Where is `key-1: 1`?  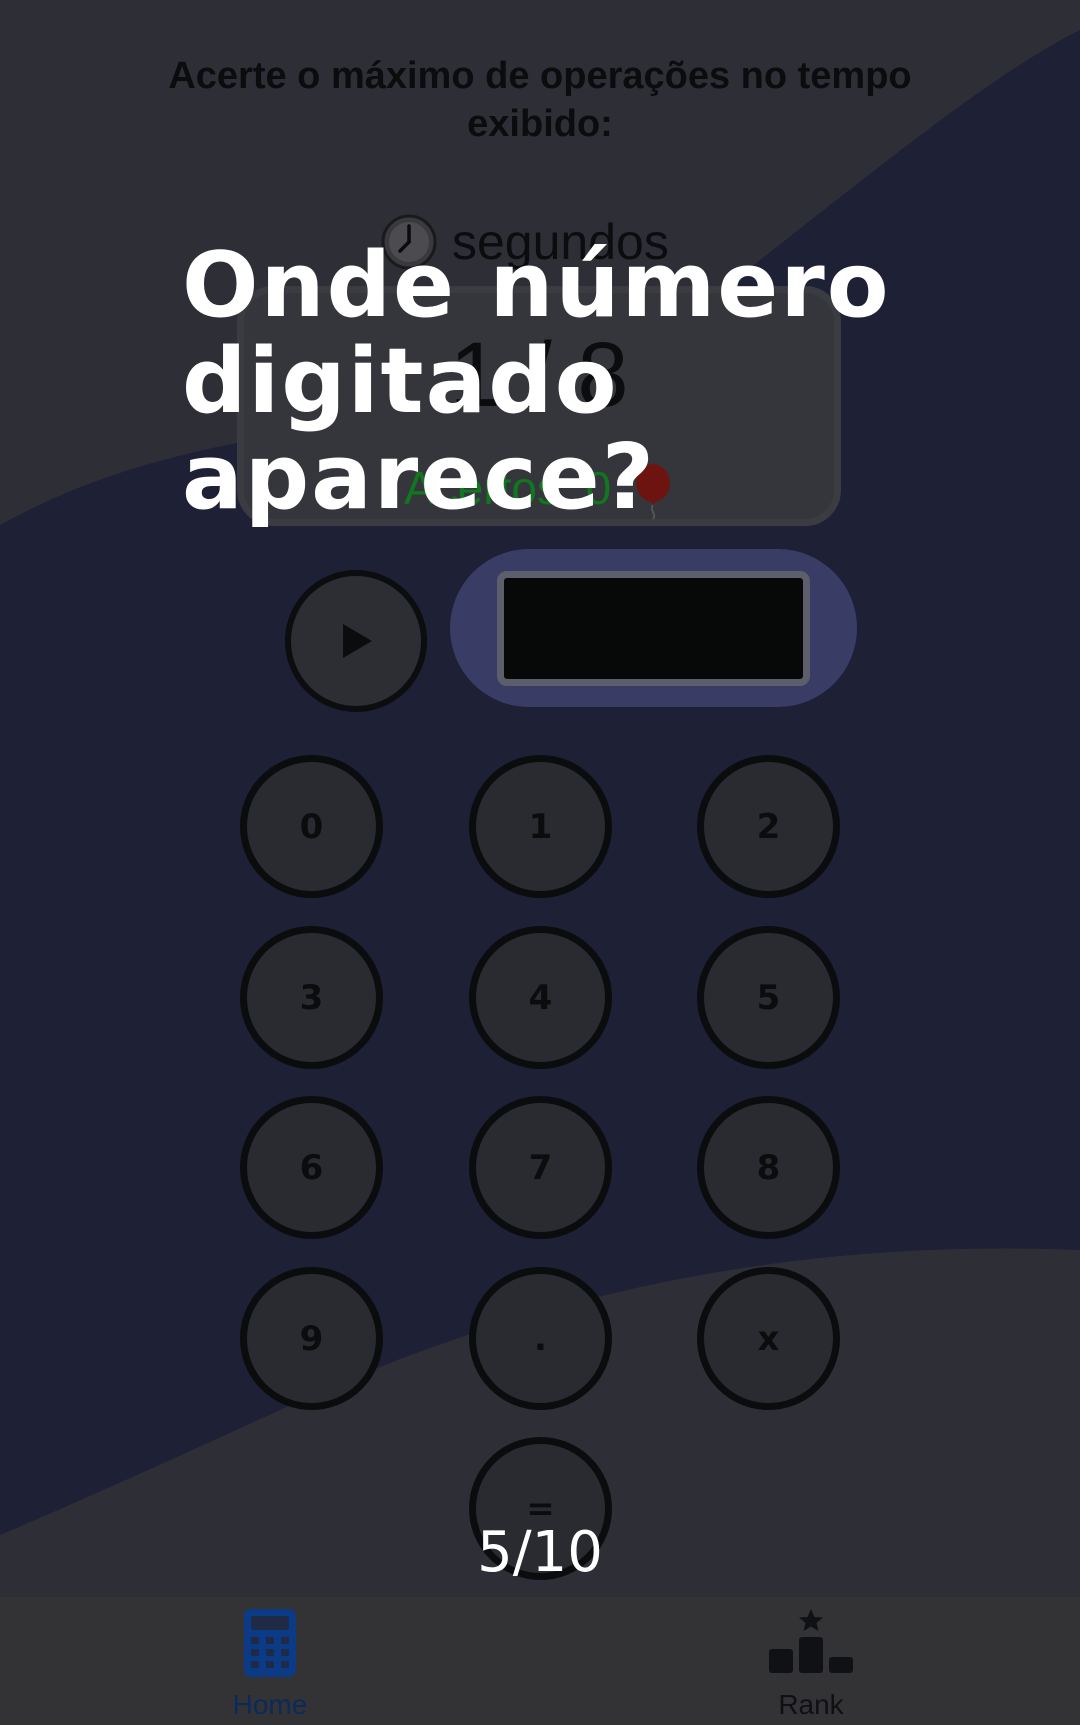
key-1: 1 is located at coordinates (540, 826).